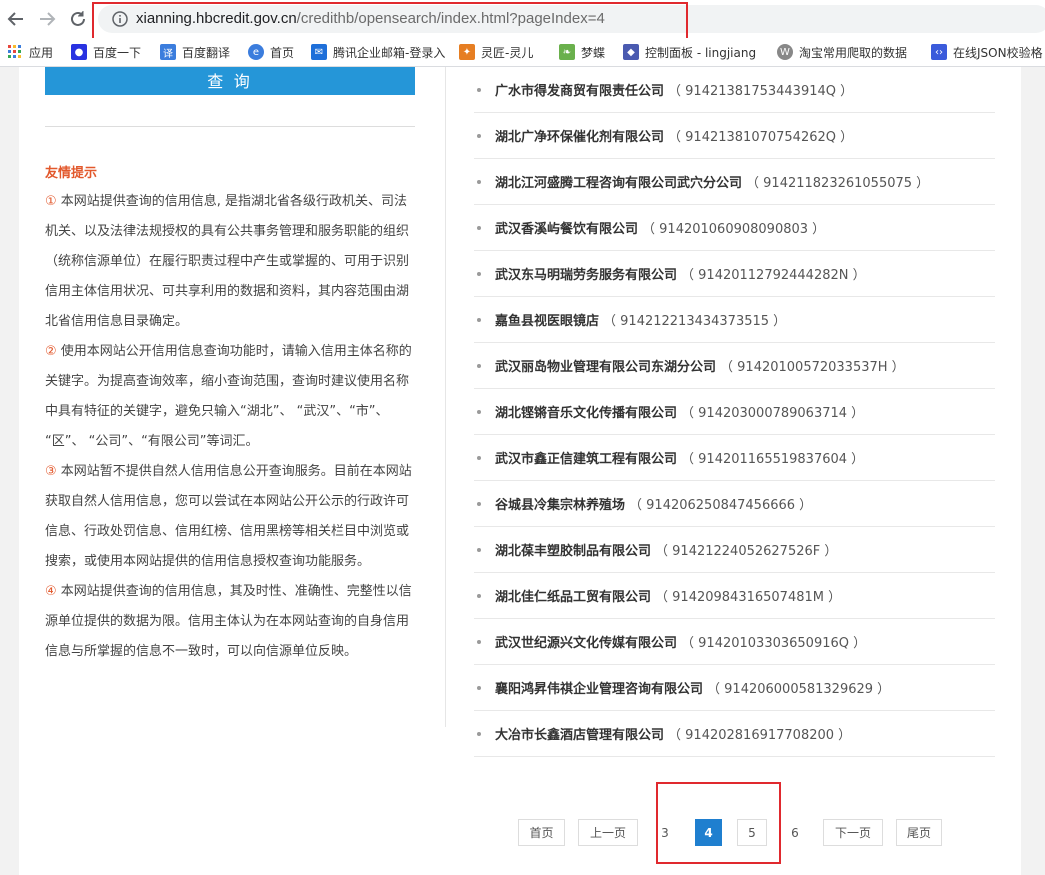 The height and width of the screenshot is (875, 1045). I want to click on credit-code: （ 91420100572033537H ）, so click(812, 367).